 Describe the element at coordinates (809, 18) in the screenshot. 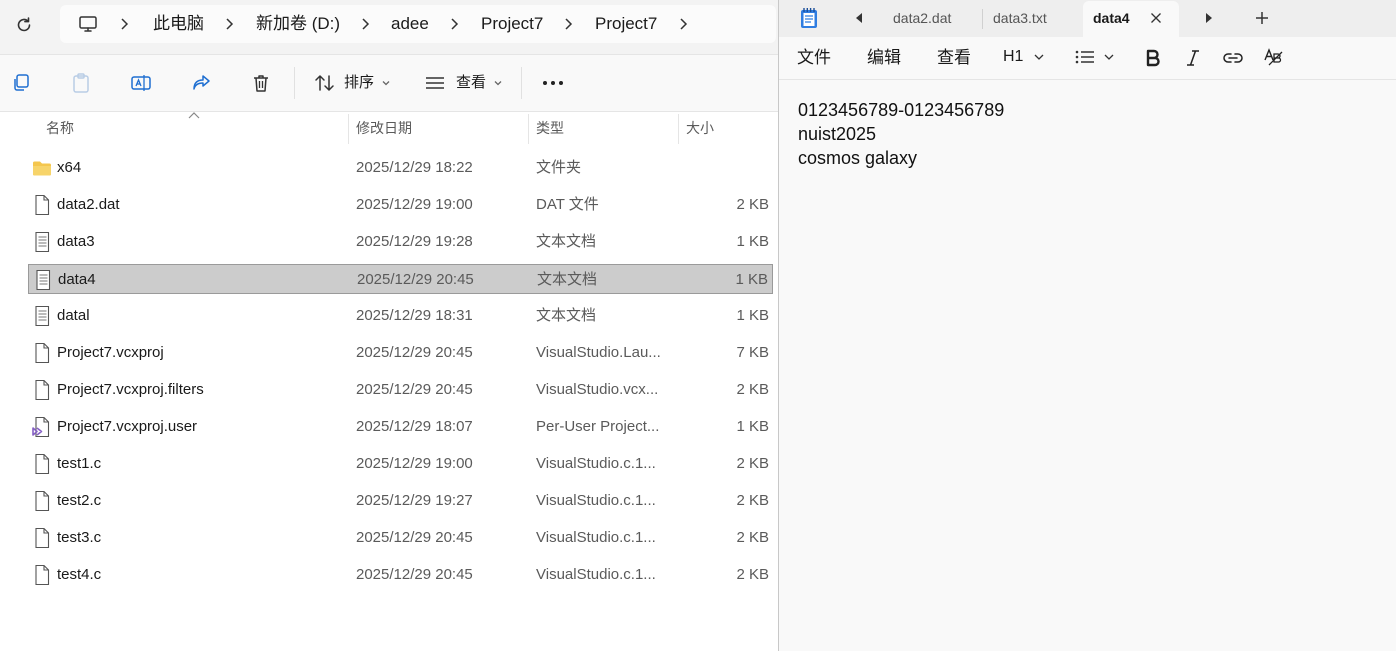

I see `notepad-app-icon` at that location.